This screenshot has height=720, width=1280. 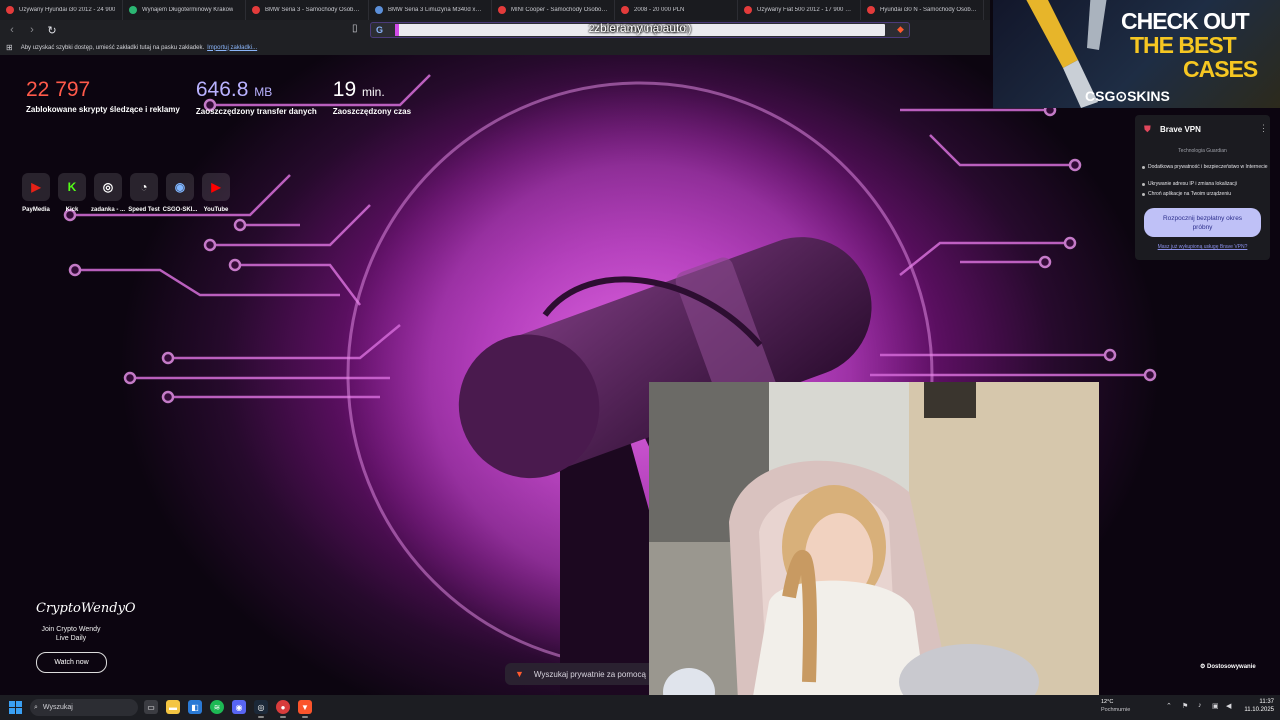 I want to click on stat-block: 19 min. Zaoszczędzony czas, so click(x=372, y=96).